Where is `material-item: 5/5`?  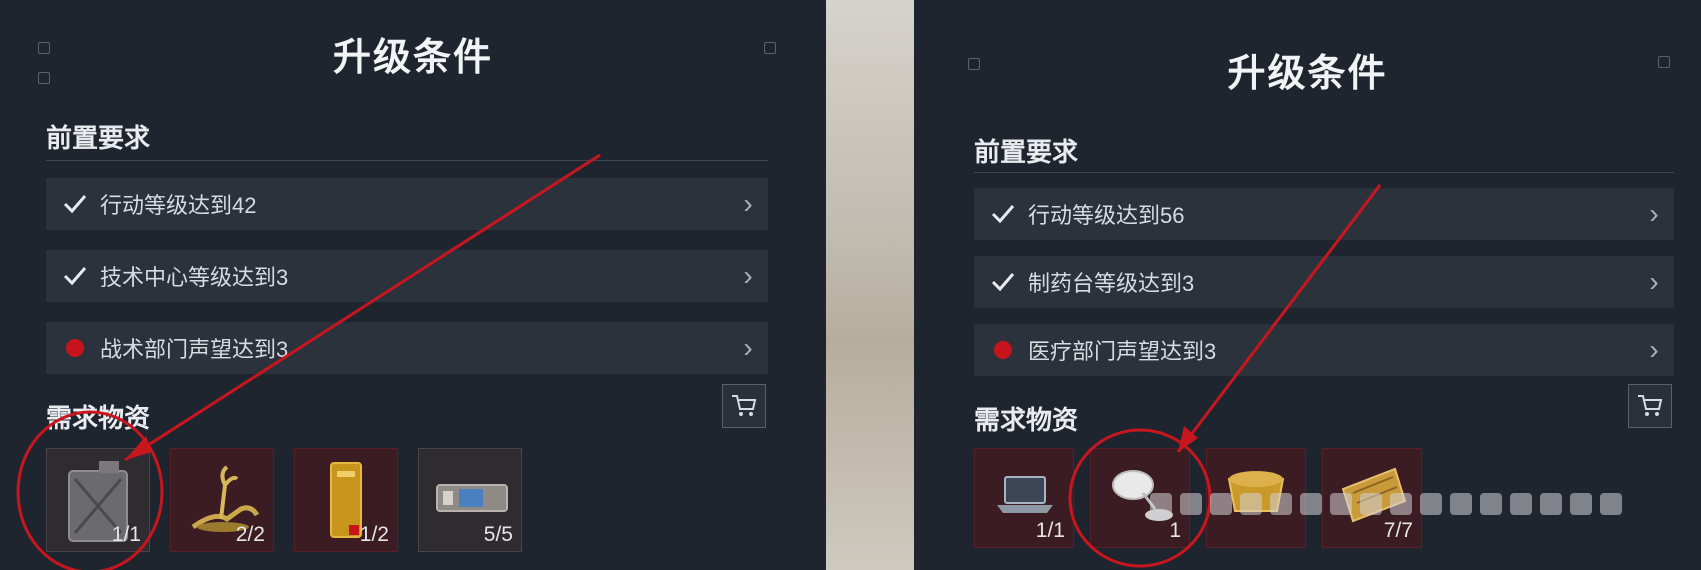 material-item: 5/5 is located at coordinates (470, 500).